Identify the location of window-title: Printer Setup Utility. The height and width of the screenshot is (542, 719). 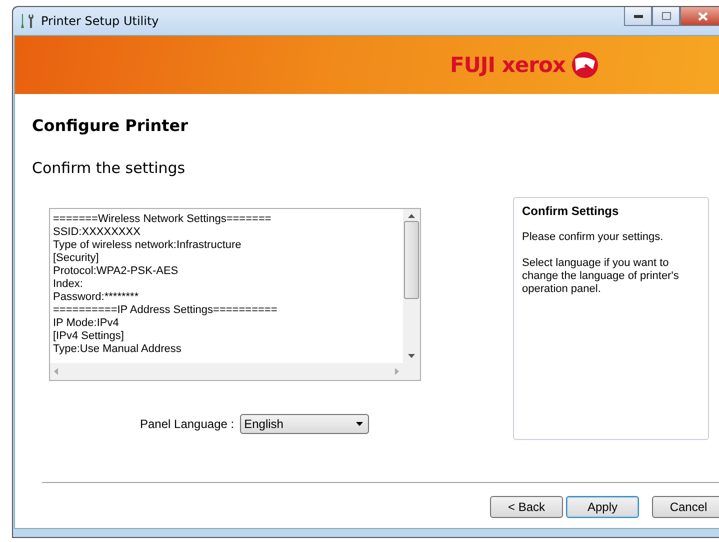
(100, 21).